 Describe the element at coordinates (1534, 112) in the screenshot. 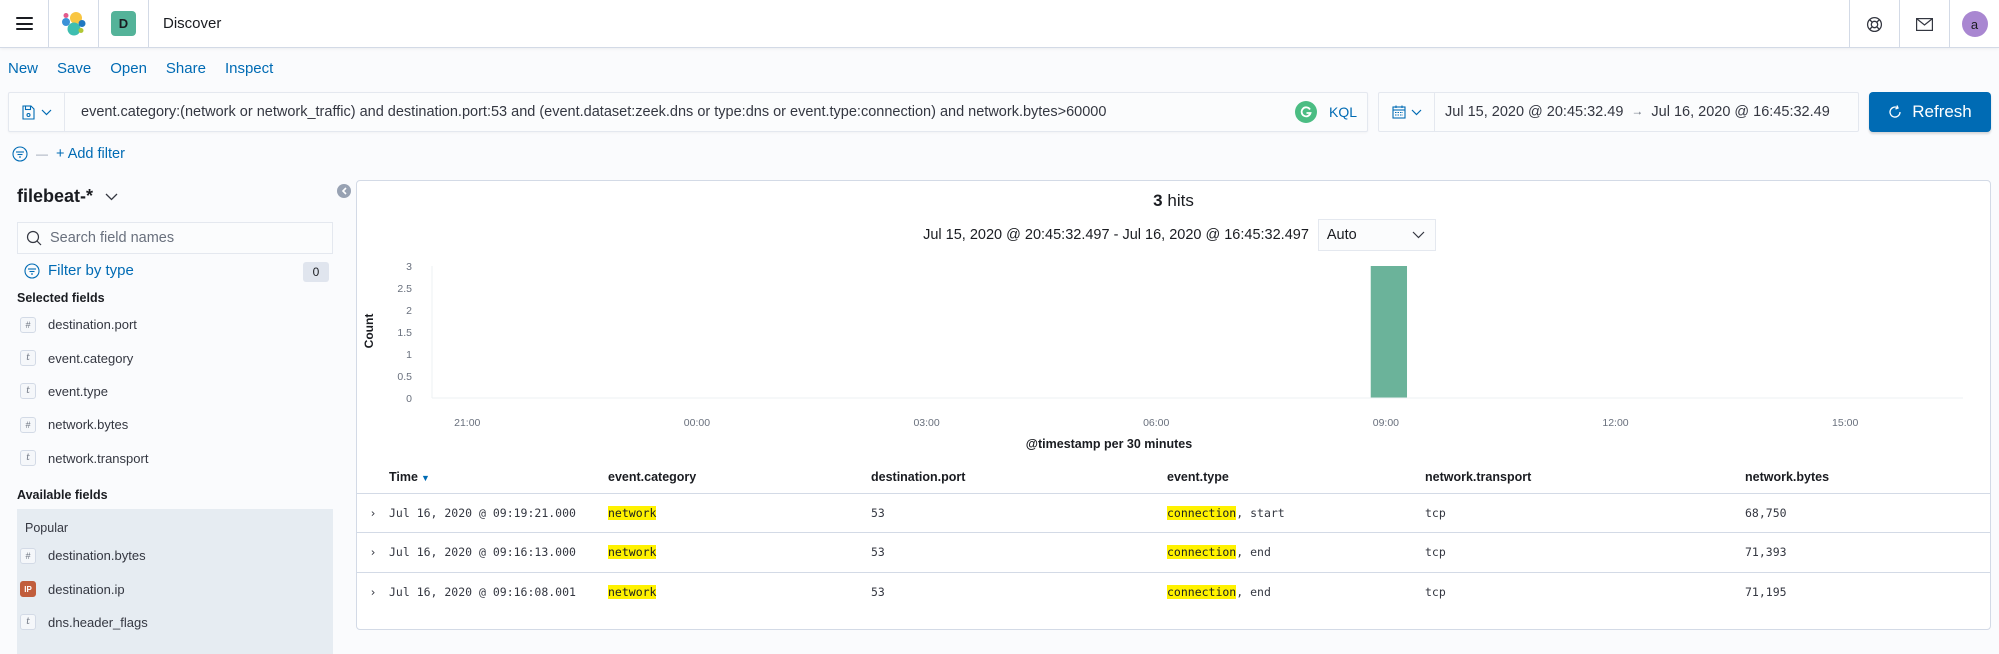

I see `start-date-button: Jul 15, 2020 @ 20:45:32.49` at that location.